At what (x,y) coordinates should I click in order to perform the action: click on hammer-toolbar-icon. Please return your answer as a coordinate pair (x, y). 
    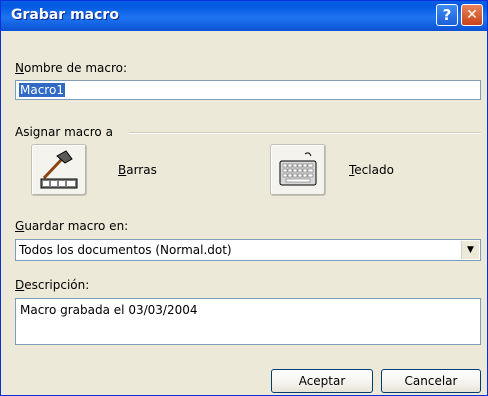
    Looking at the image, I should click on (59, 169).